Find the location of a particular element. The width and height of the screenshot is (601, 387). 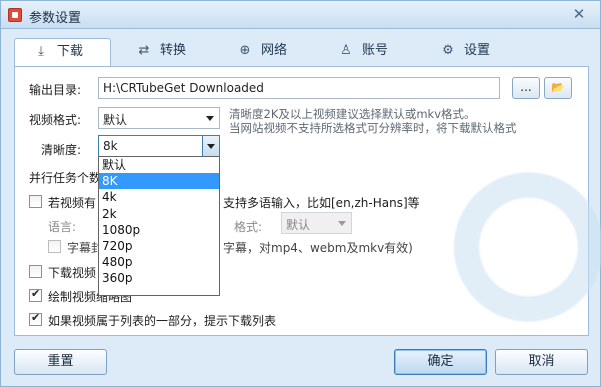

resolution-value: 8k is located at coordinates (110, 146).